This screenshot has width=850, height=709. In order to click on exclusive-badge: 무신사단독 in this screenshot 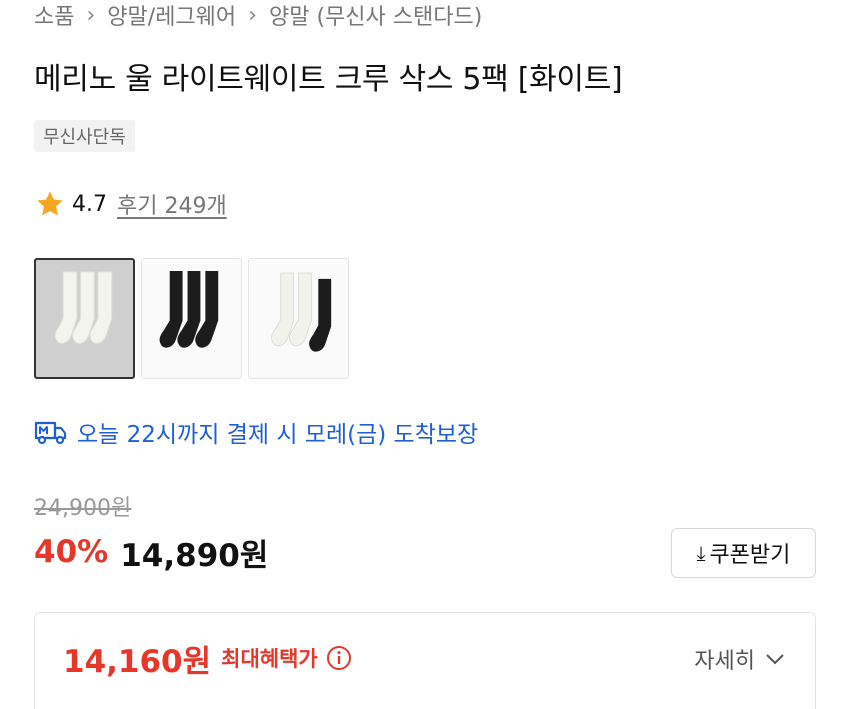, I will do `click(84, 136)`.